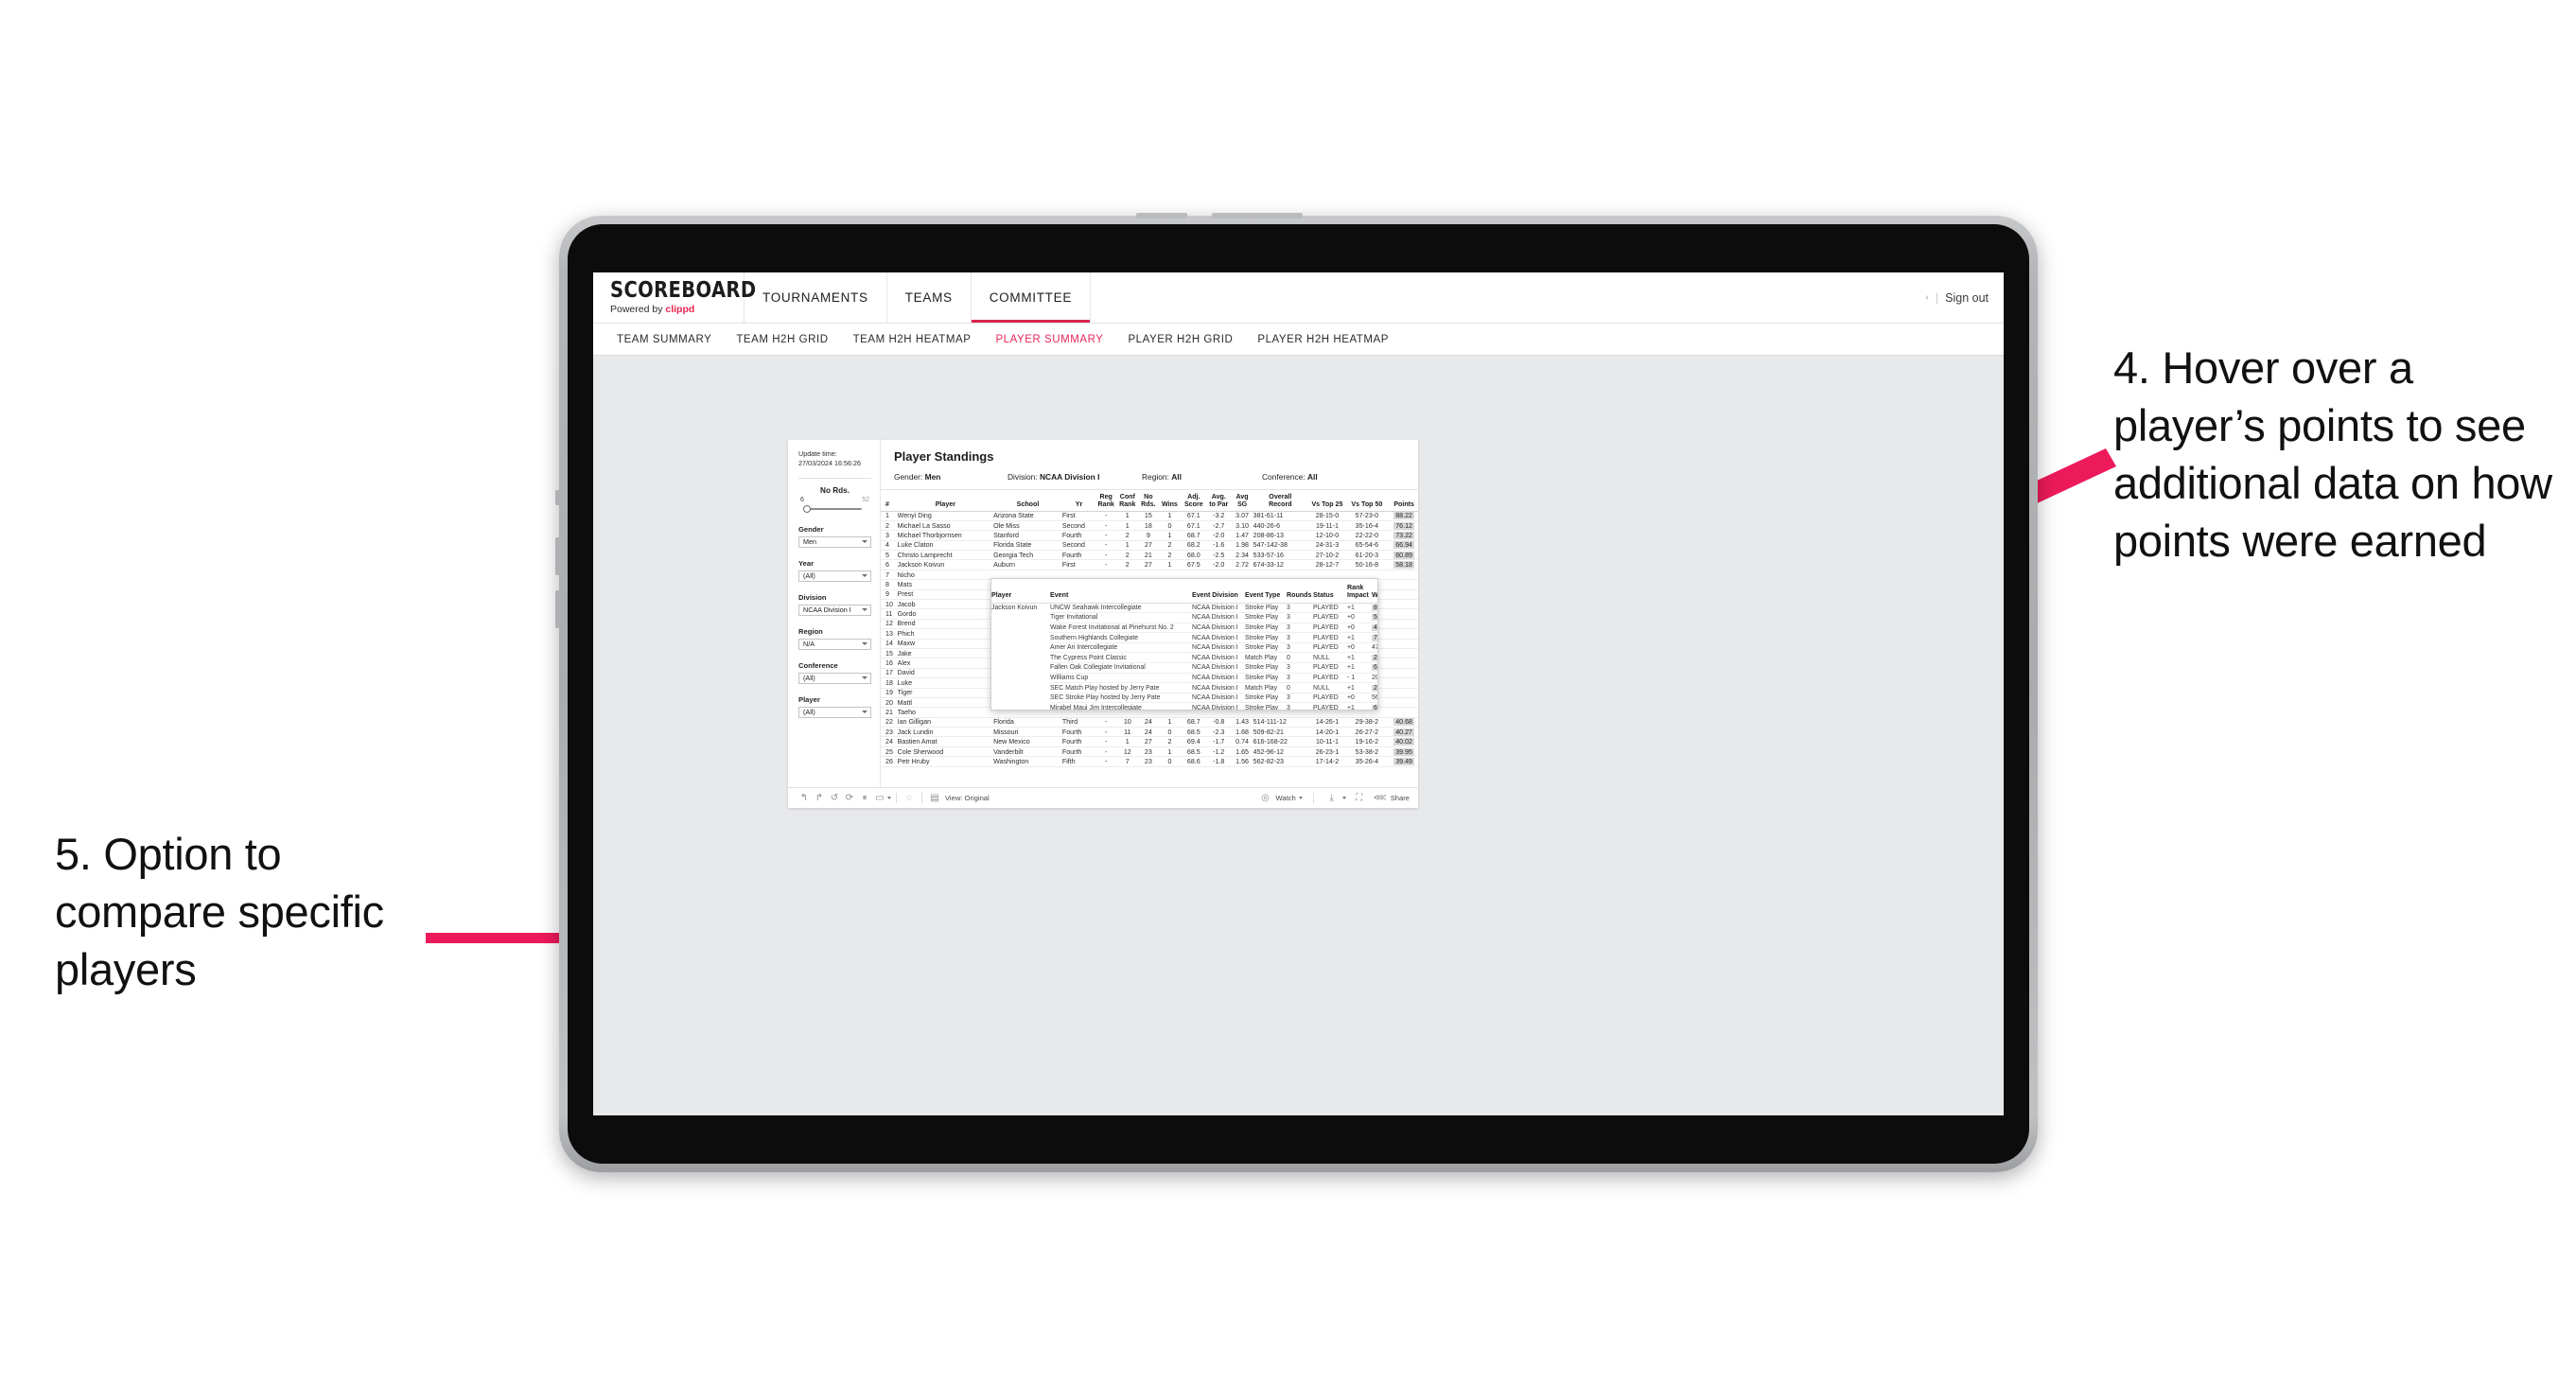 The width and height of the screenshot is (2576, 1386). I want to click on nav-committee: COMMITTEE, so click(1031, 297).